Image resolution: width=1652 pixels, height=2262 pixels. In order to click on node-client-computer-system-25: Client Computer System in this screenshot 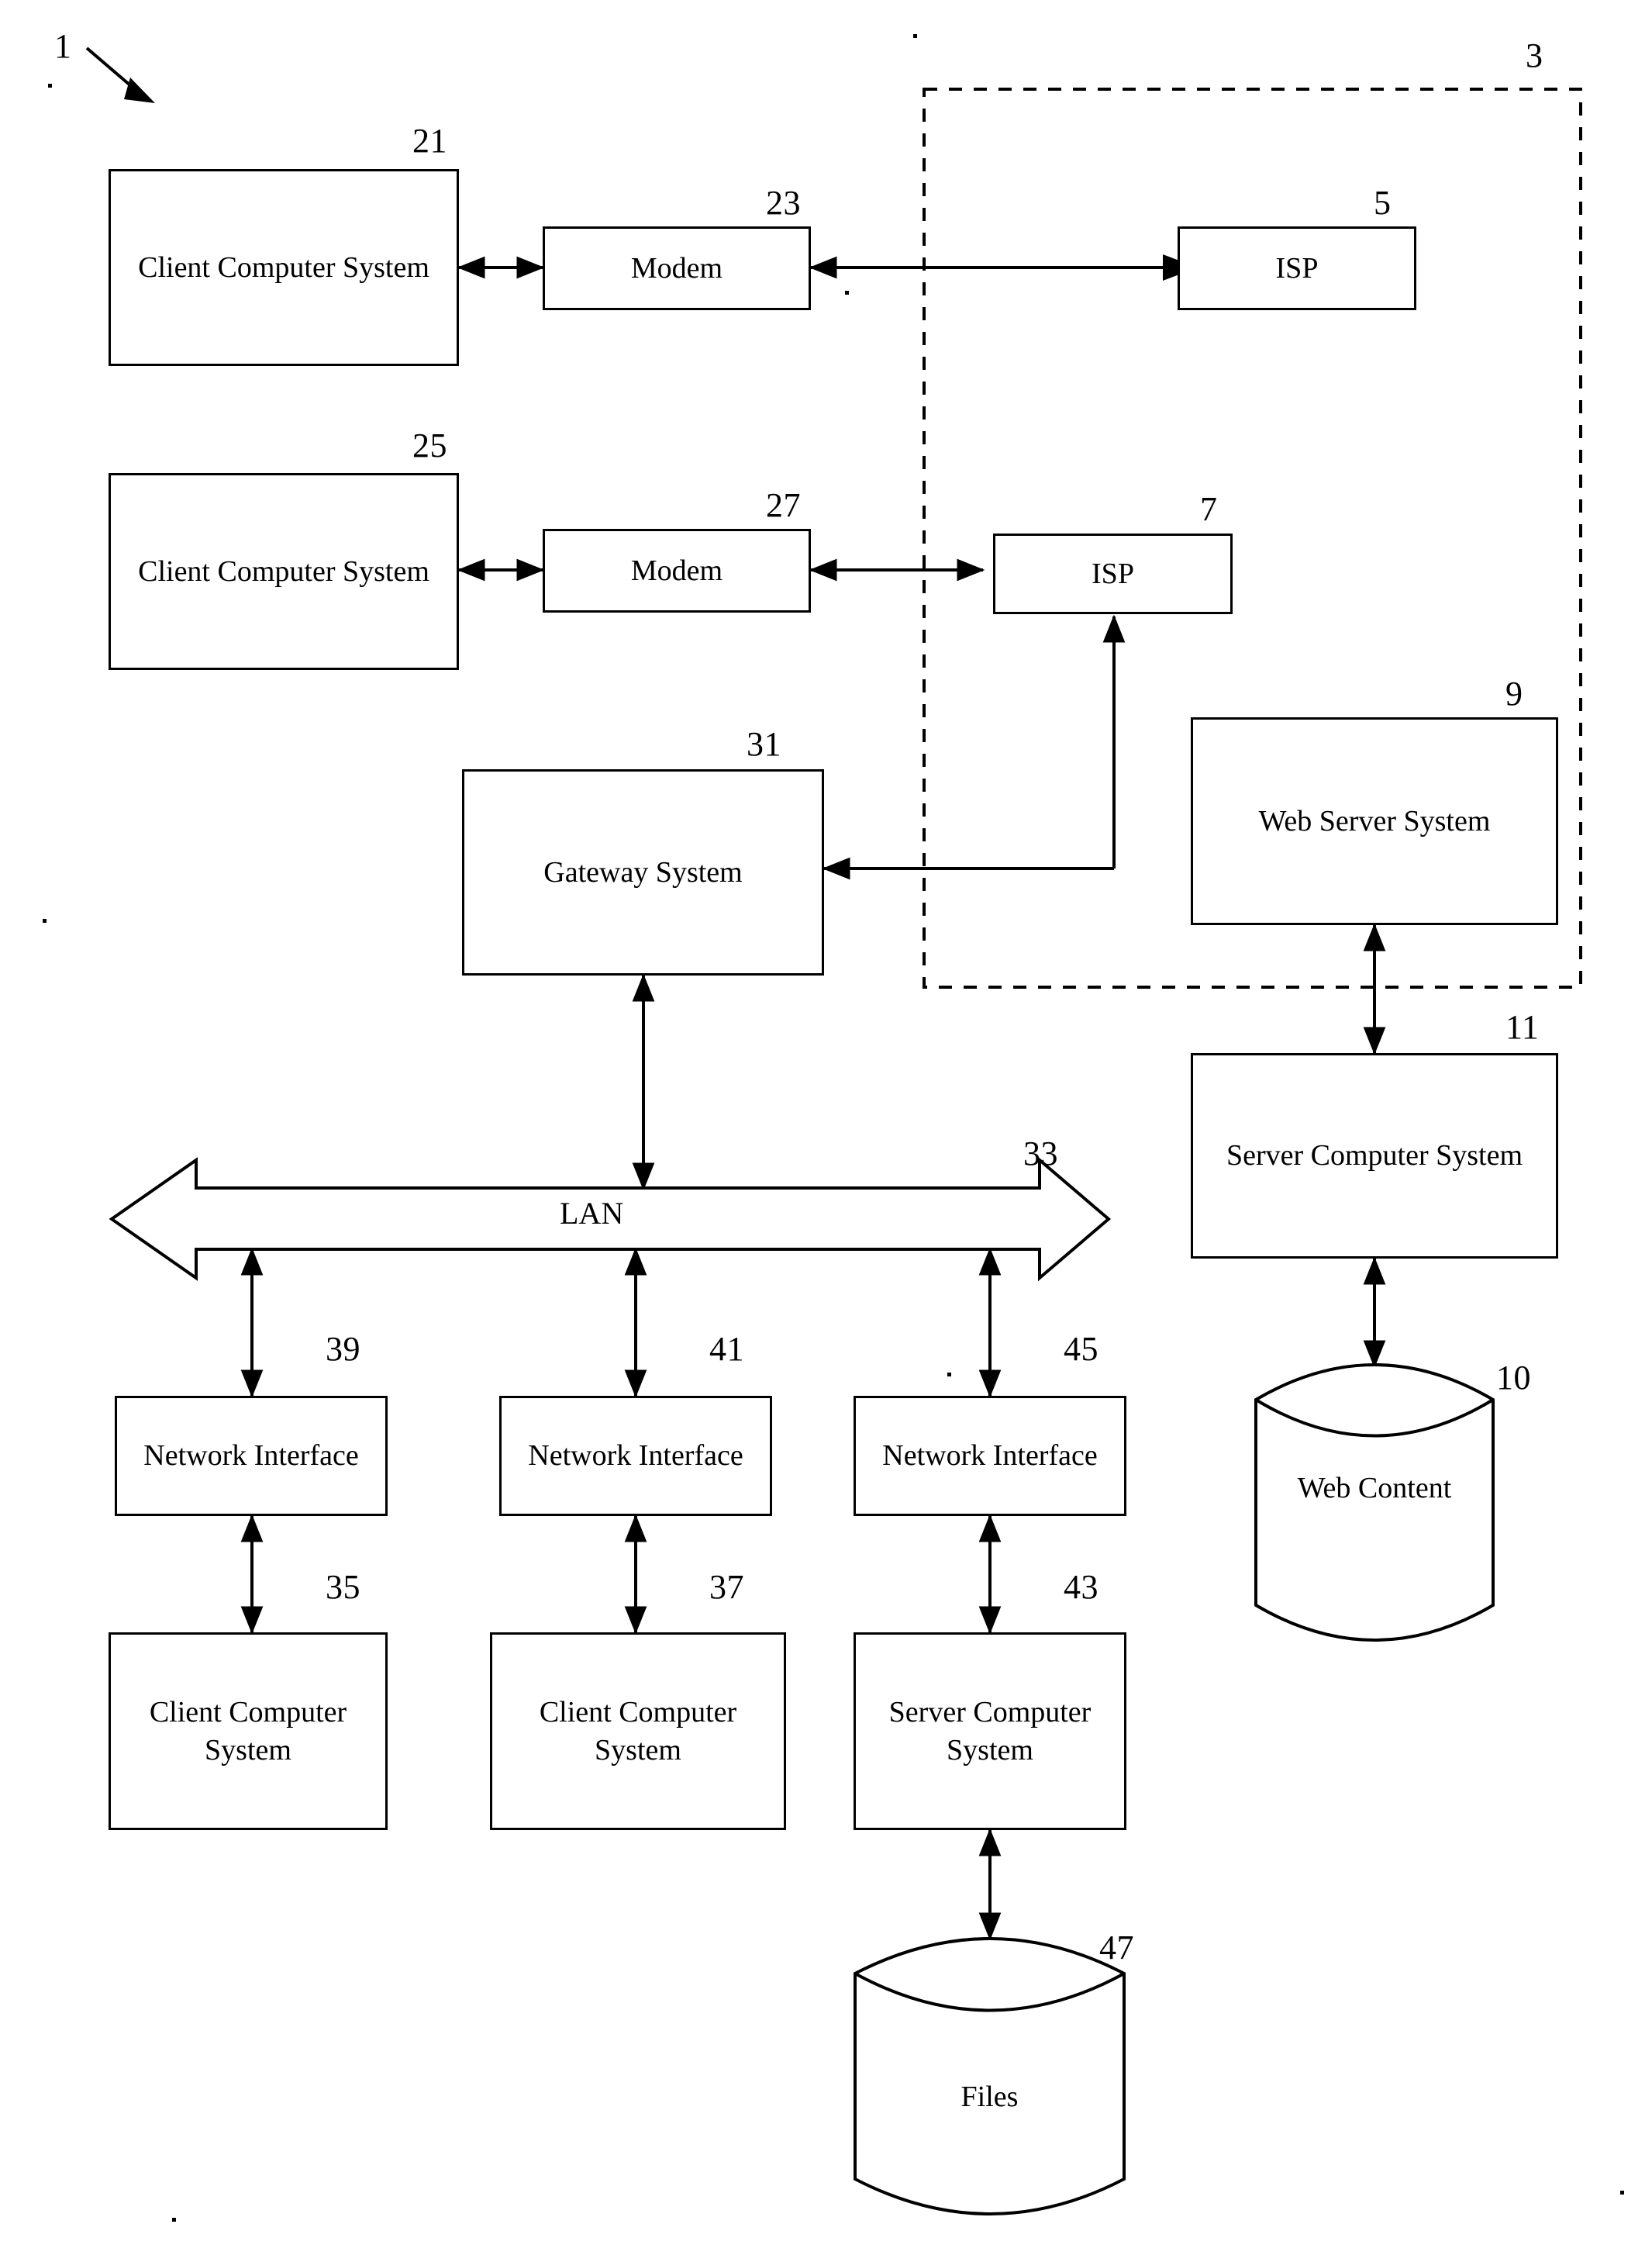, I will do `click(284, 571)`.